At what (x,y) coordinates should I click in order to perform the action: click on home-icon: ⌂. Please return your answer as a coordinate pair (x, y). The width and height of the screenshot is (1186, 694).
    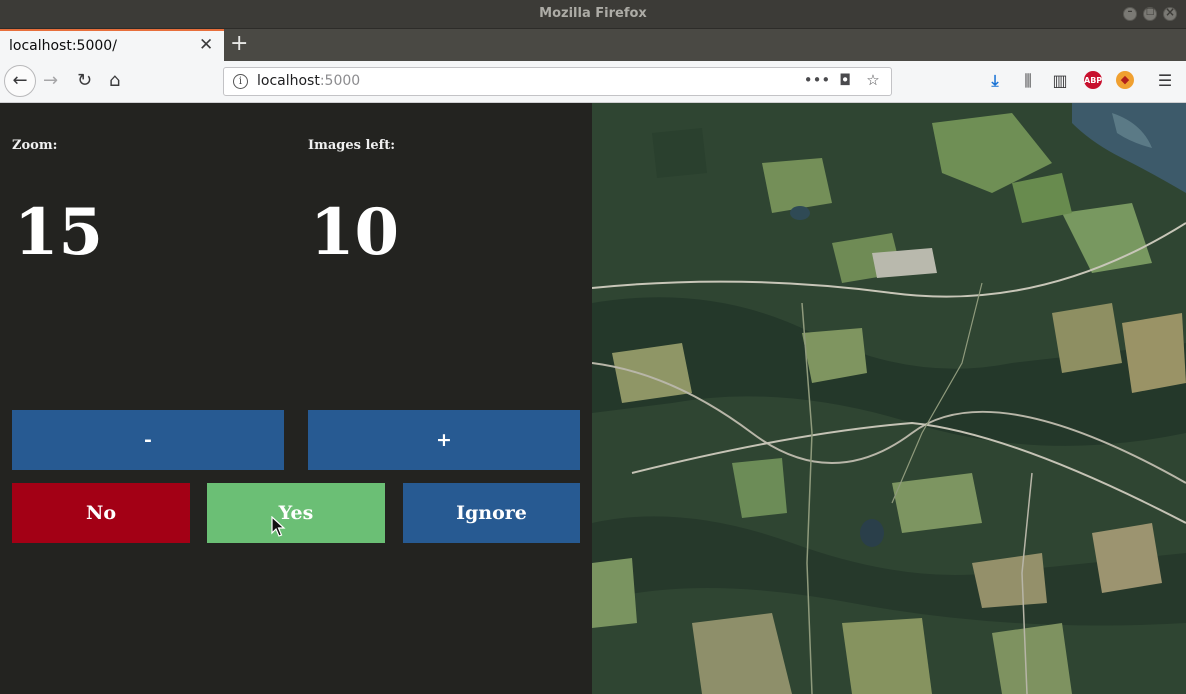
    Looking at the image, I should click on (114, 80).